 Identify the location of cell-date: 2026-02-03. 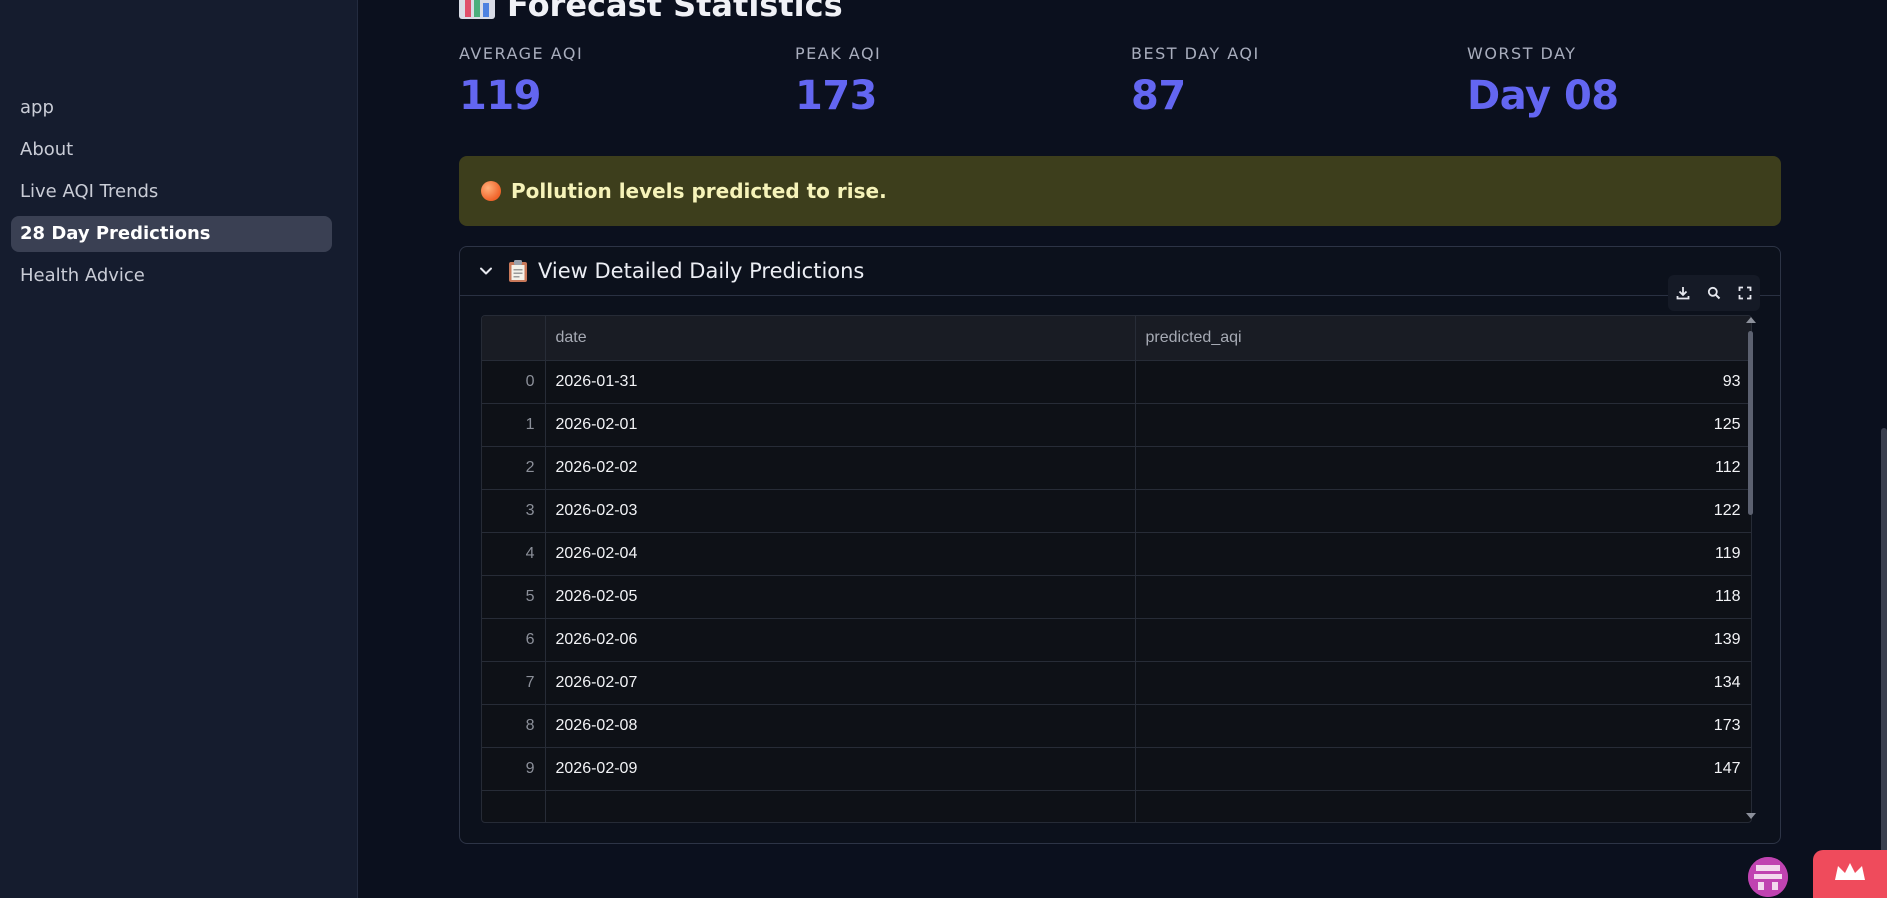
(840, 511).